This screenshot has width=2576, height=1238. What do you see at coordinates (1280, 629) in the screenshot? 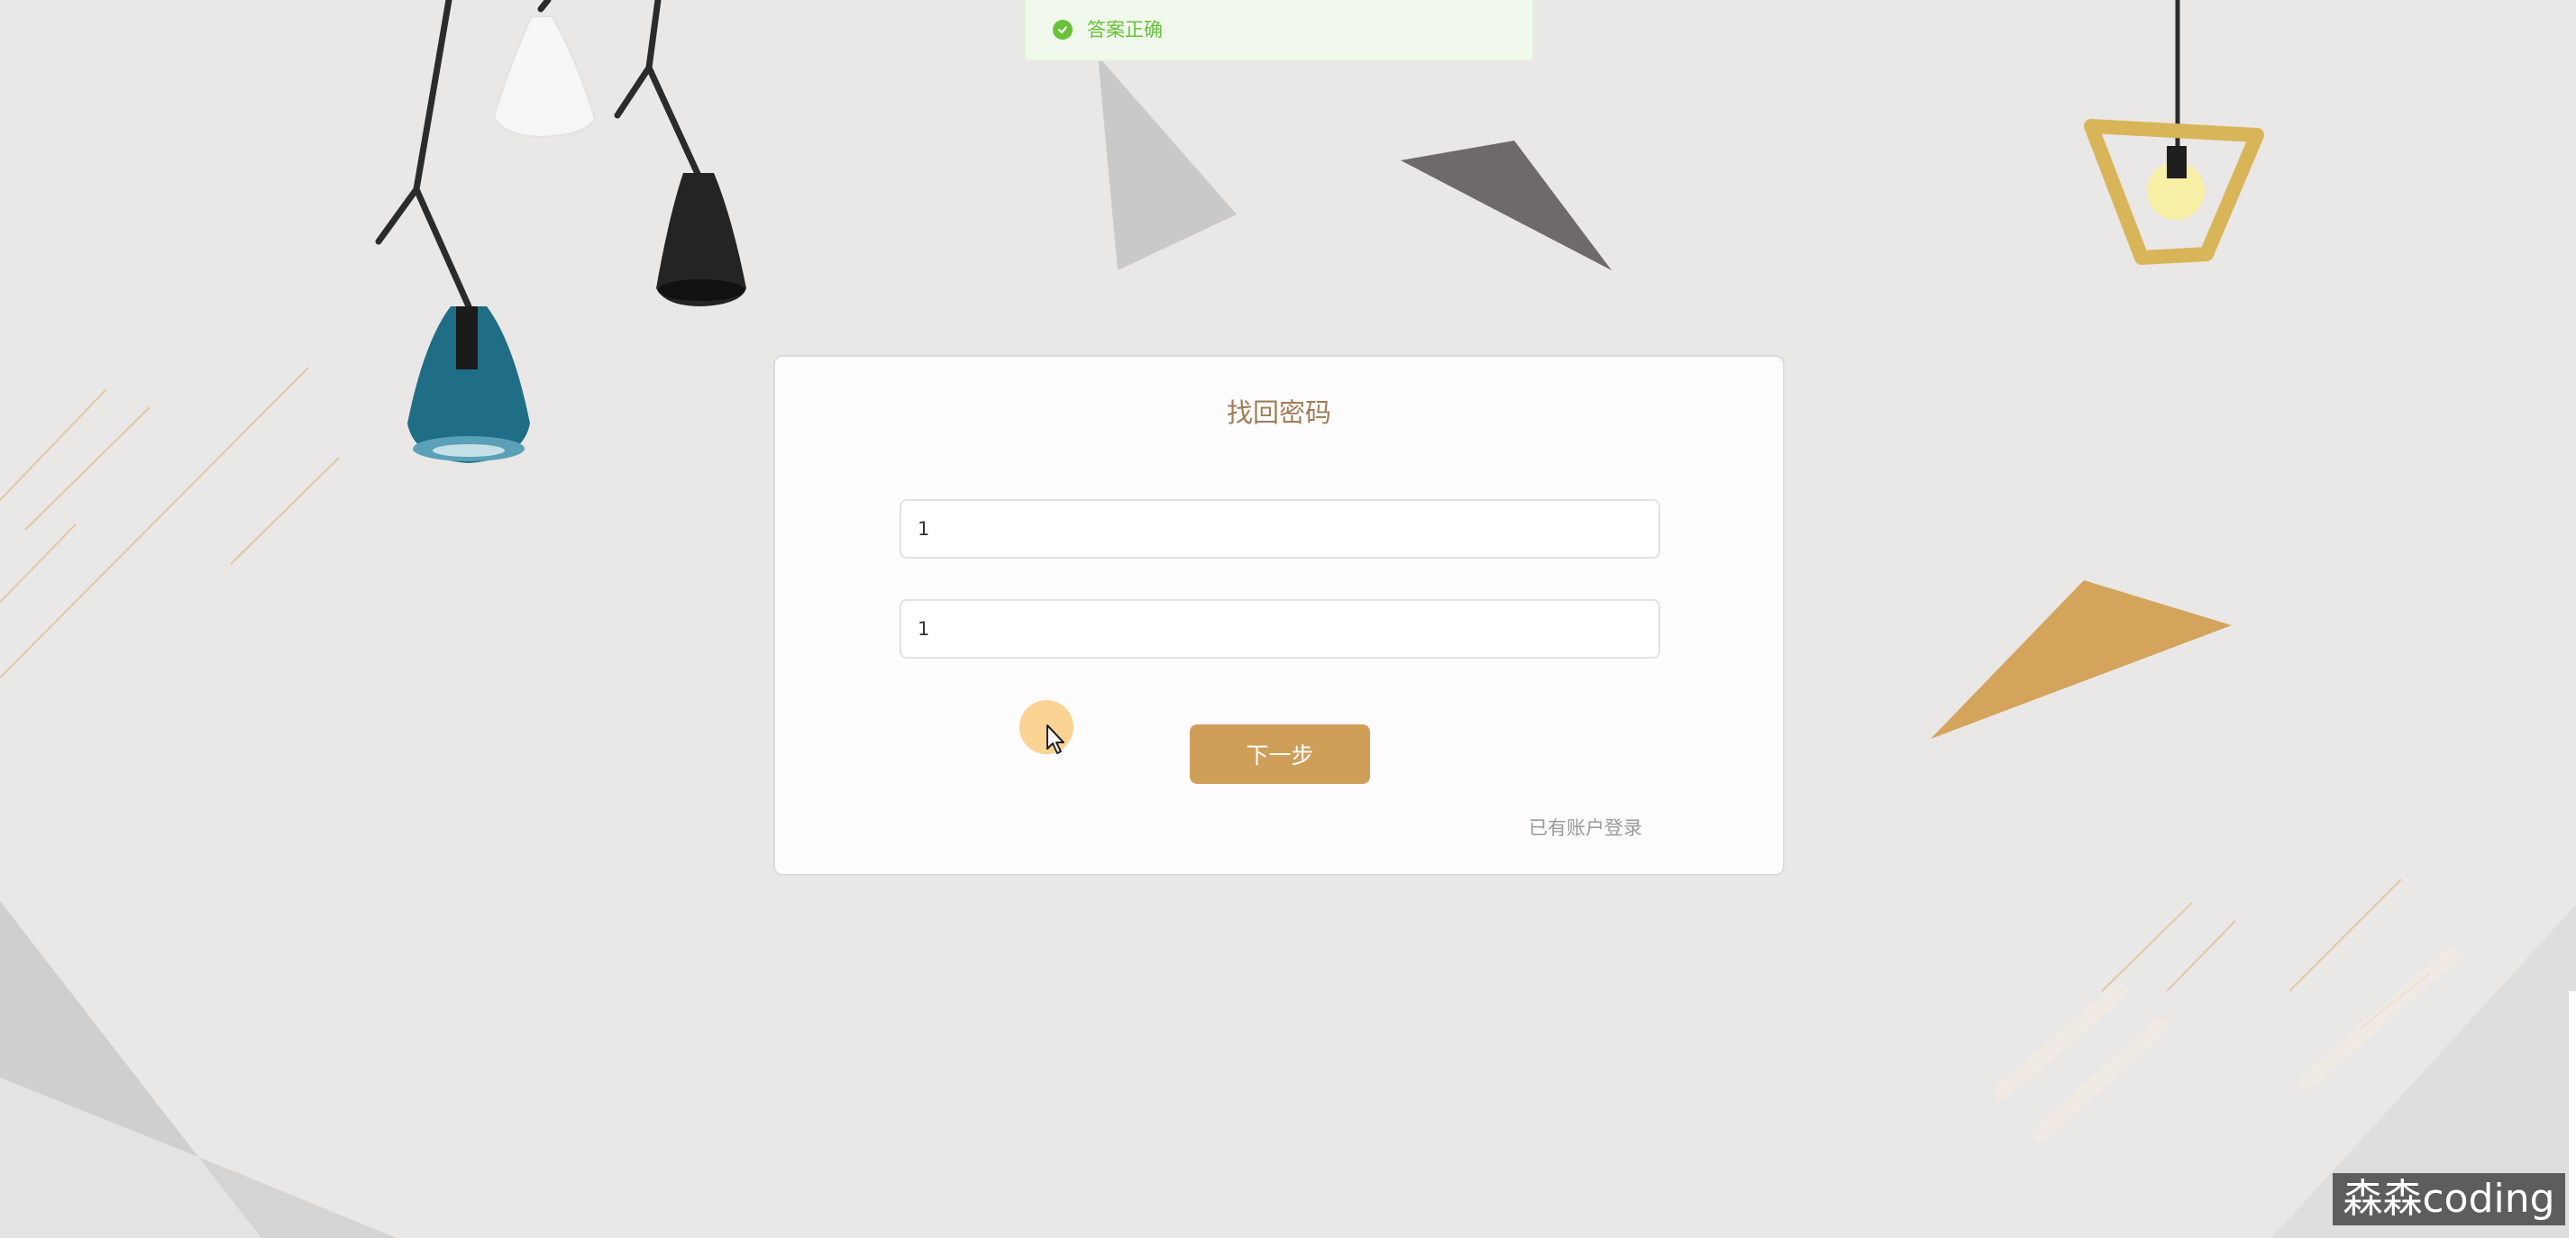
I see `answer-field` at bounding box center [1280, 629].